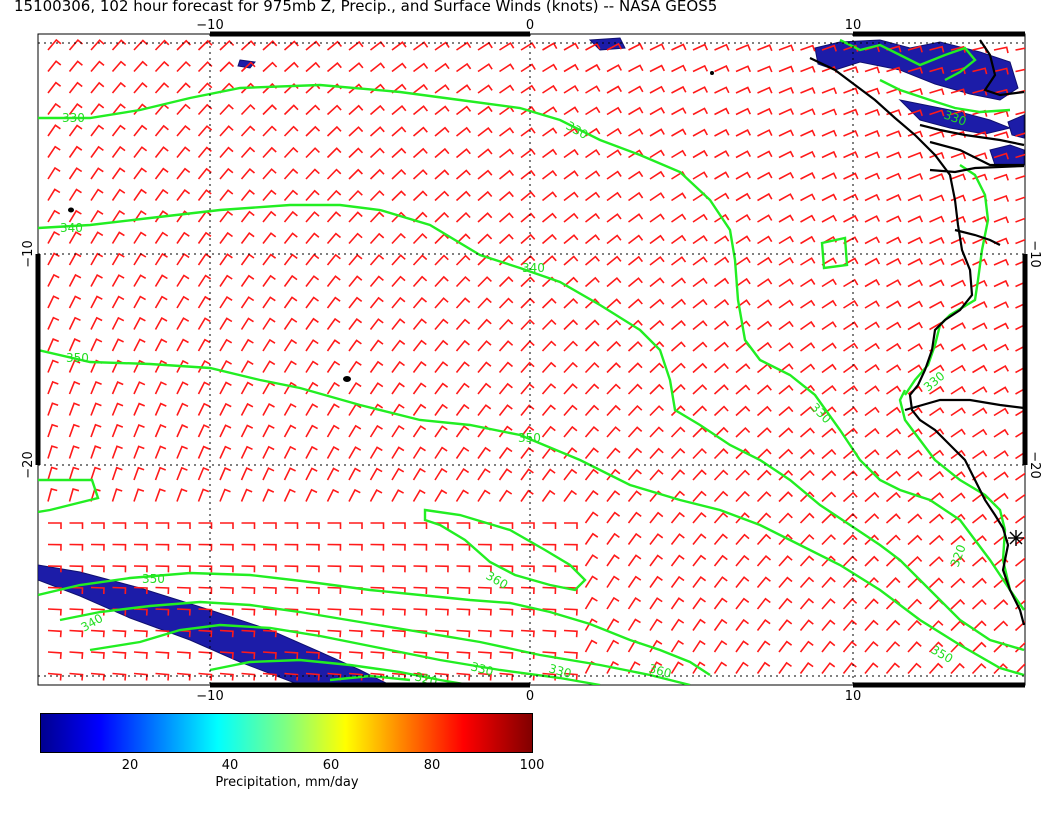  Describe the element at coordinates (286, 733) in the screenshot. I see `precip-colorbar` at that location.